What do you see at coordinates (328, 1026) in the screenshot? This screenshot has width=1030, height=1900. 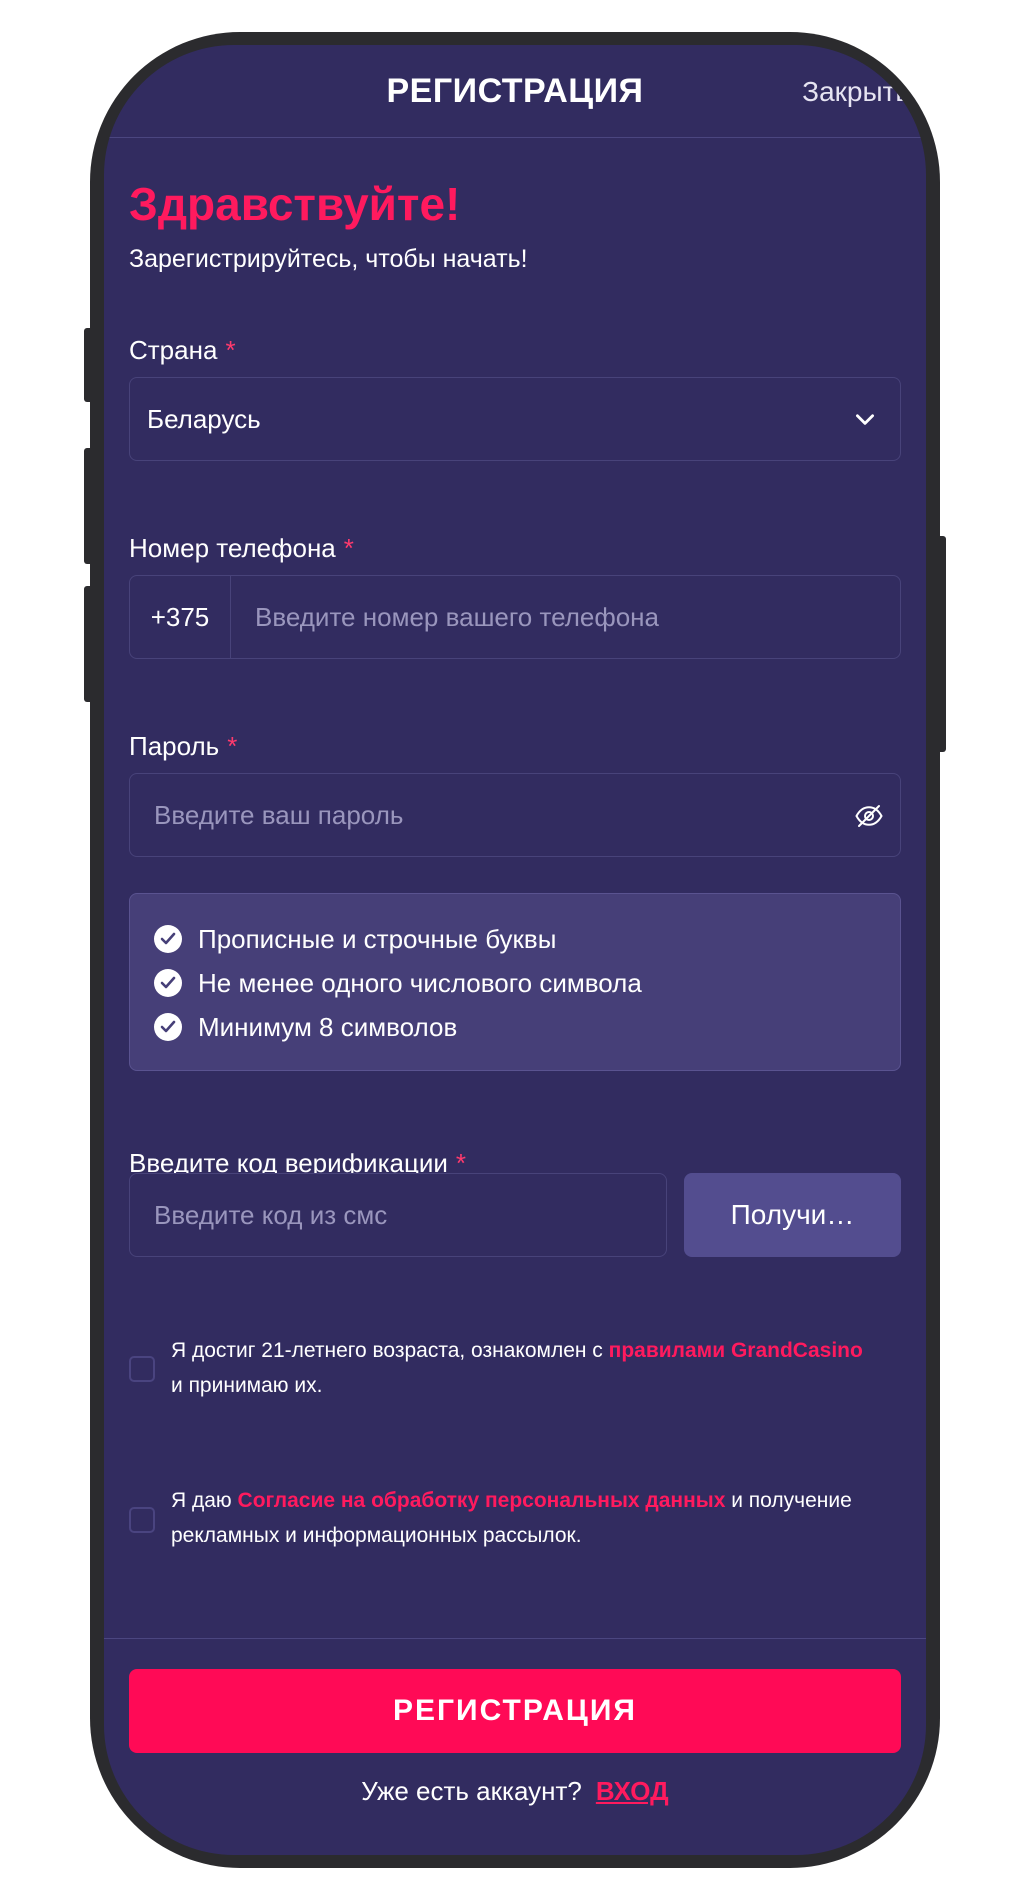 I see `password-rule-text: Минимум 8 символов` at bounding box center [328, 1026].